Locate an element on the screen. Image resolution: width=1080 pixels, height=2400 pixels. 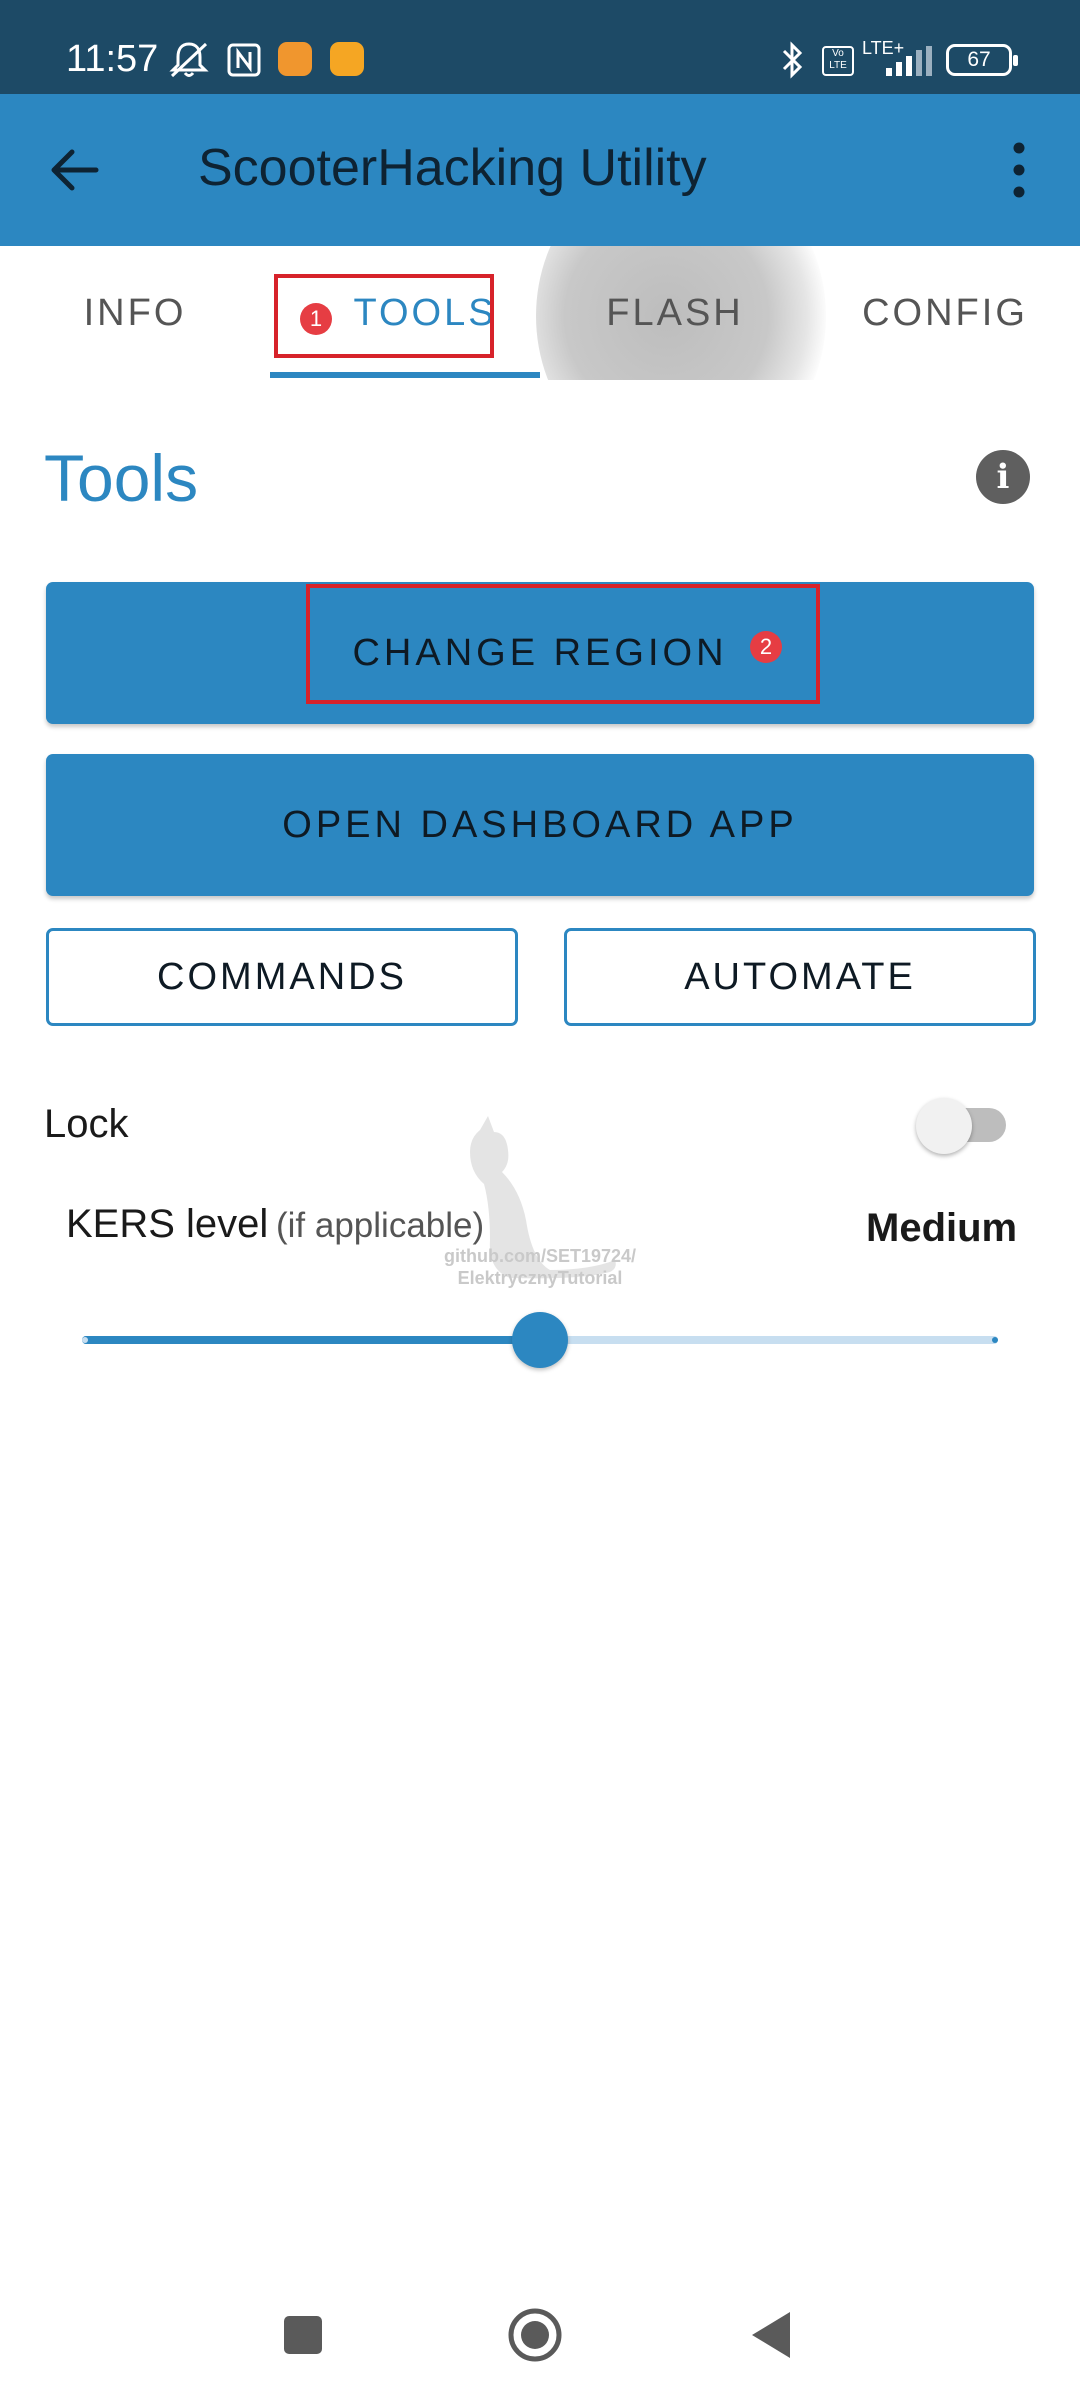
app-bar: ScooterHacking Utility is located at coordinates (540, 170).